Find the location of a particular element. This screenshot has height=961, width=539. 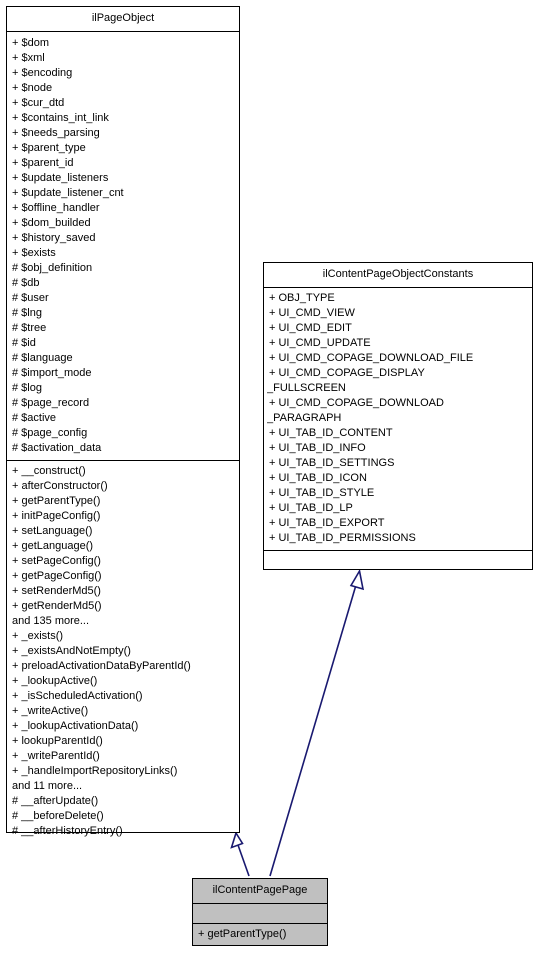

method-item: + setLanguage() is located at coordinates (52, 531).